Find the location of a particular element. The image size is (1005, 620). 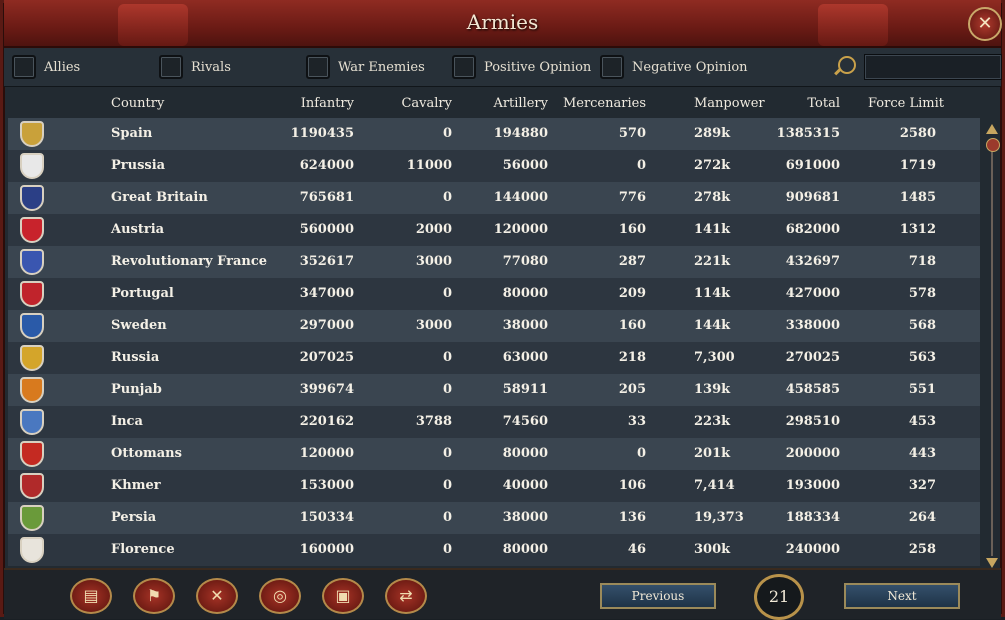

cell-total: 298510 is located at coordinates (812, 421).